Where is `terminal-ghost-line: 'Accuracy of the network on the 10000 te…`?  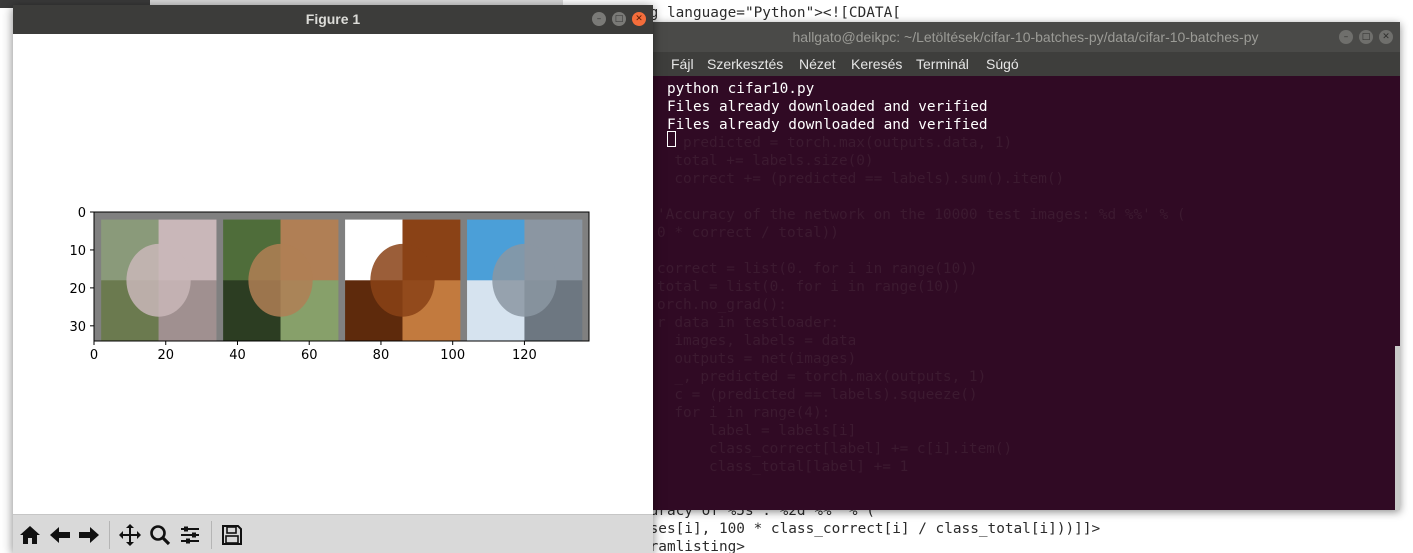 terminal-ghost-line: 'Accuracy of the network on the 10000 te… is located at coordinates (921, 215).